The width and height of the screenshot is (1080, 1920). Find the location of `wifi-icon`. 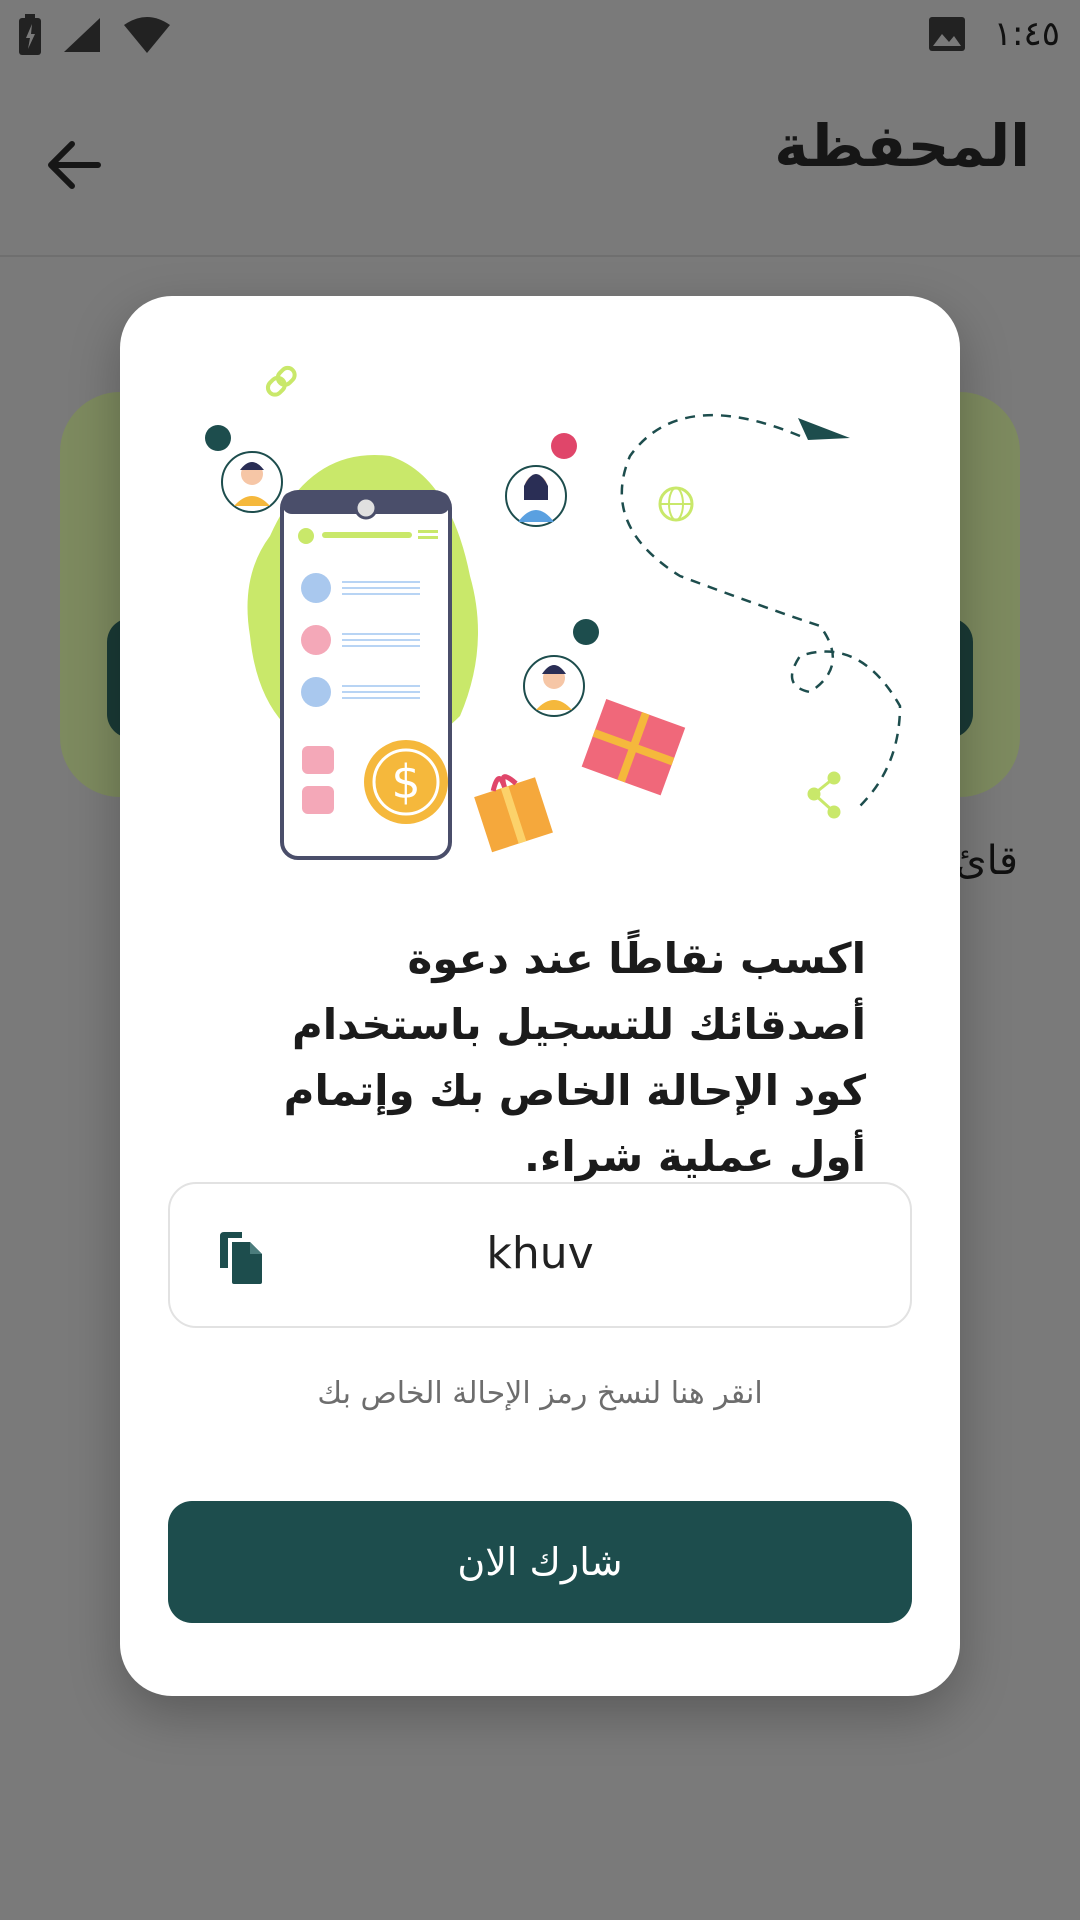

wifi-icon is located at coordinates (147, 35).